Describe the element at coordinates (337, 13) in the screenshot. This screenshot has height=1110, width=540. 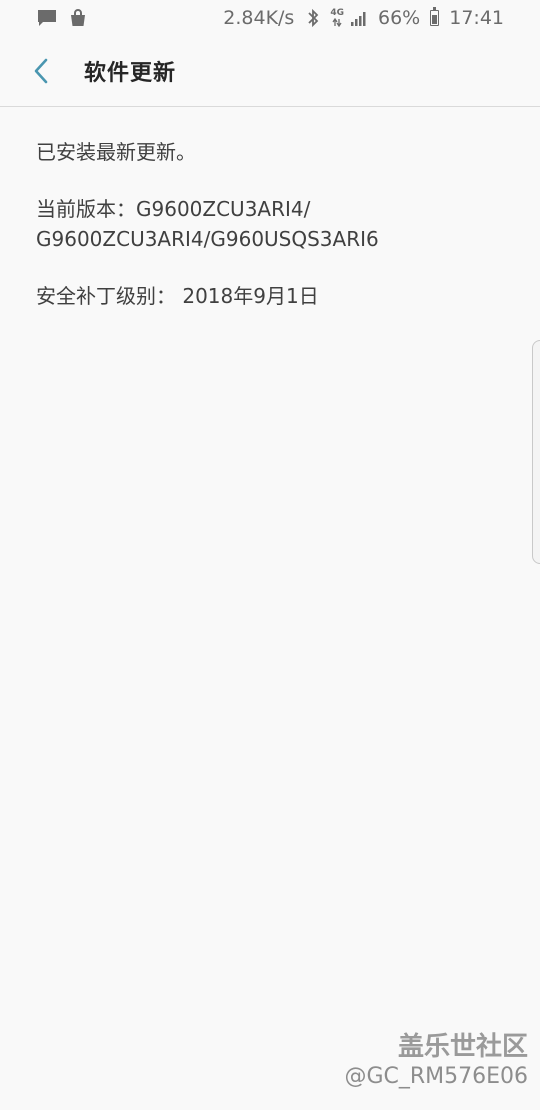
I see `network-type: 4G` at that location.